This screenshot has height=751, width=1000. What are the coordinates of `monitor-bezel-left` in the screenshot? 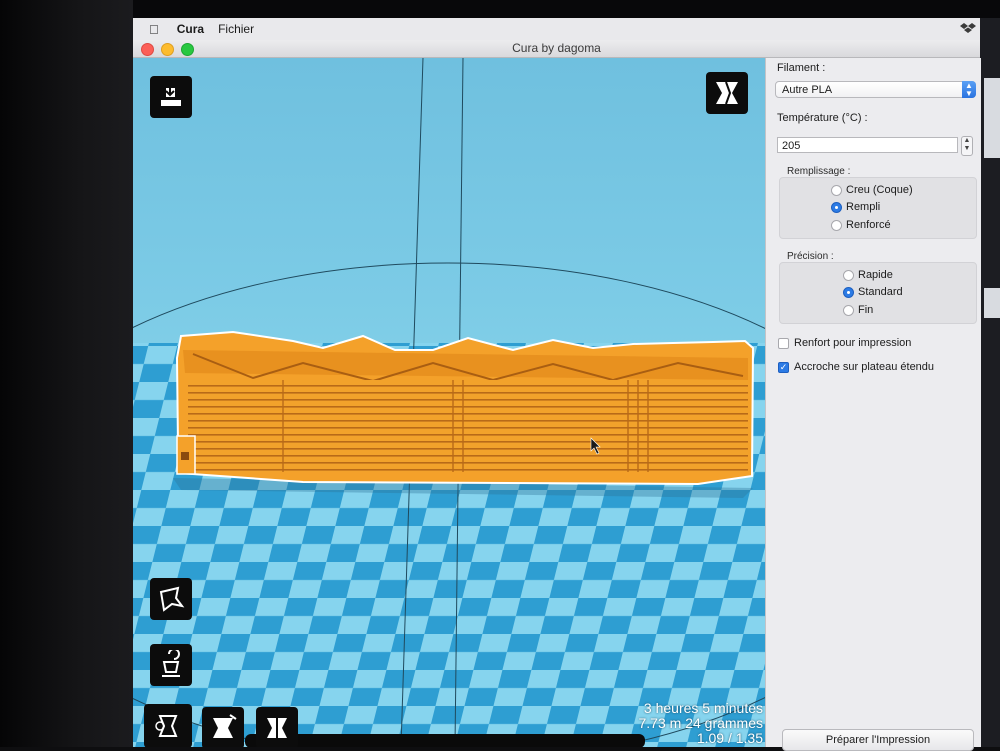 It's located at (66, 373).